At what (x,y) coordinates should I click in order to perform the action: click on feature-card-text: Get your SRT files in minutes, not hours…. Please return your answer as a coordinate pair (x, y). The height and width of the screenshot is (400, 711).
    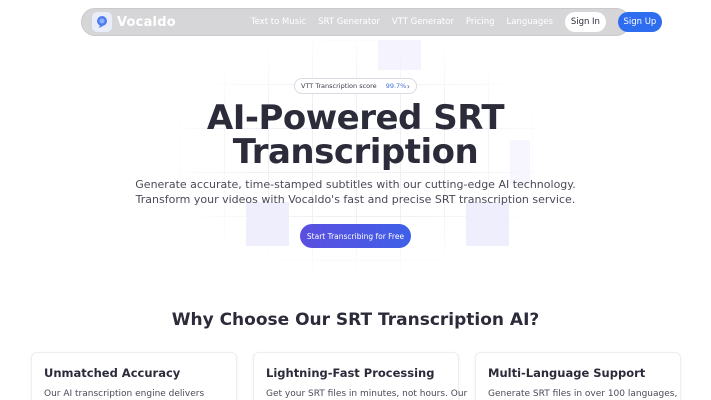
    Looking at the image, I should click on (367, 394).